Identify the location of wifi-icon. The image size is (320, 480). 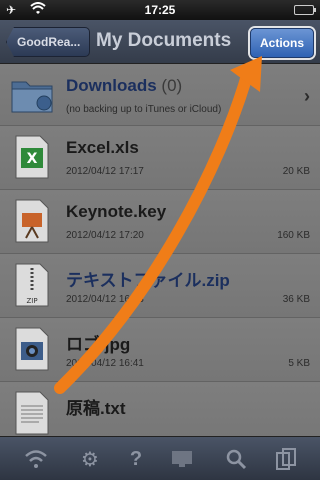
(36, 459).